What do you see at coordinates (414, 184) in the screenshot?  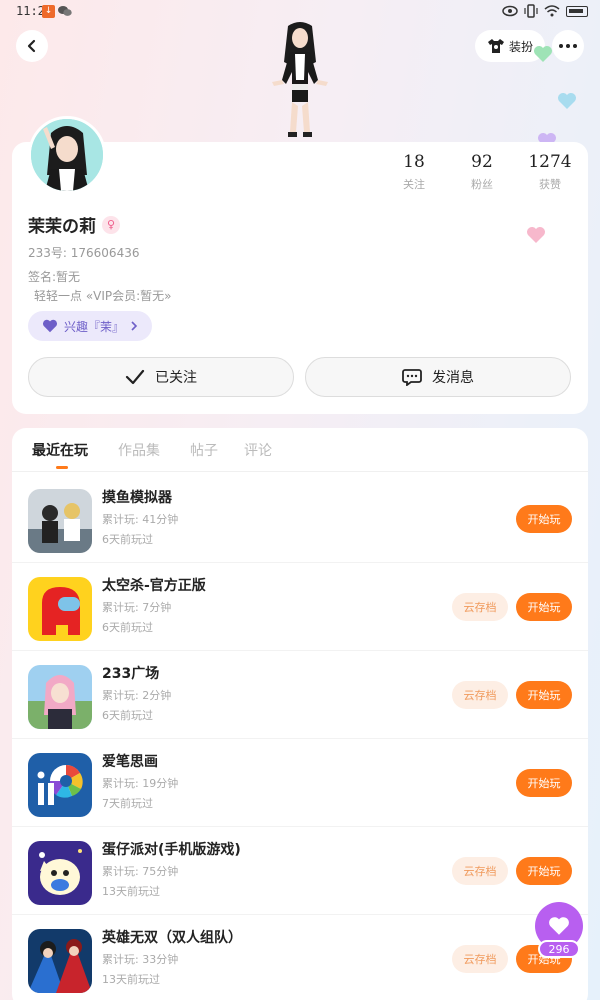 I see `stat-label: 关注` at bounding box center [414, 184].